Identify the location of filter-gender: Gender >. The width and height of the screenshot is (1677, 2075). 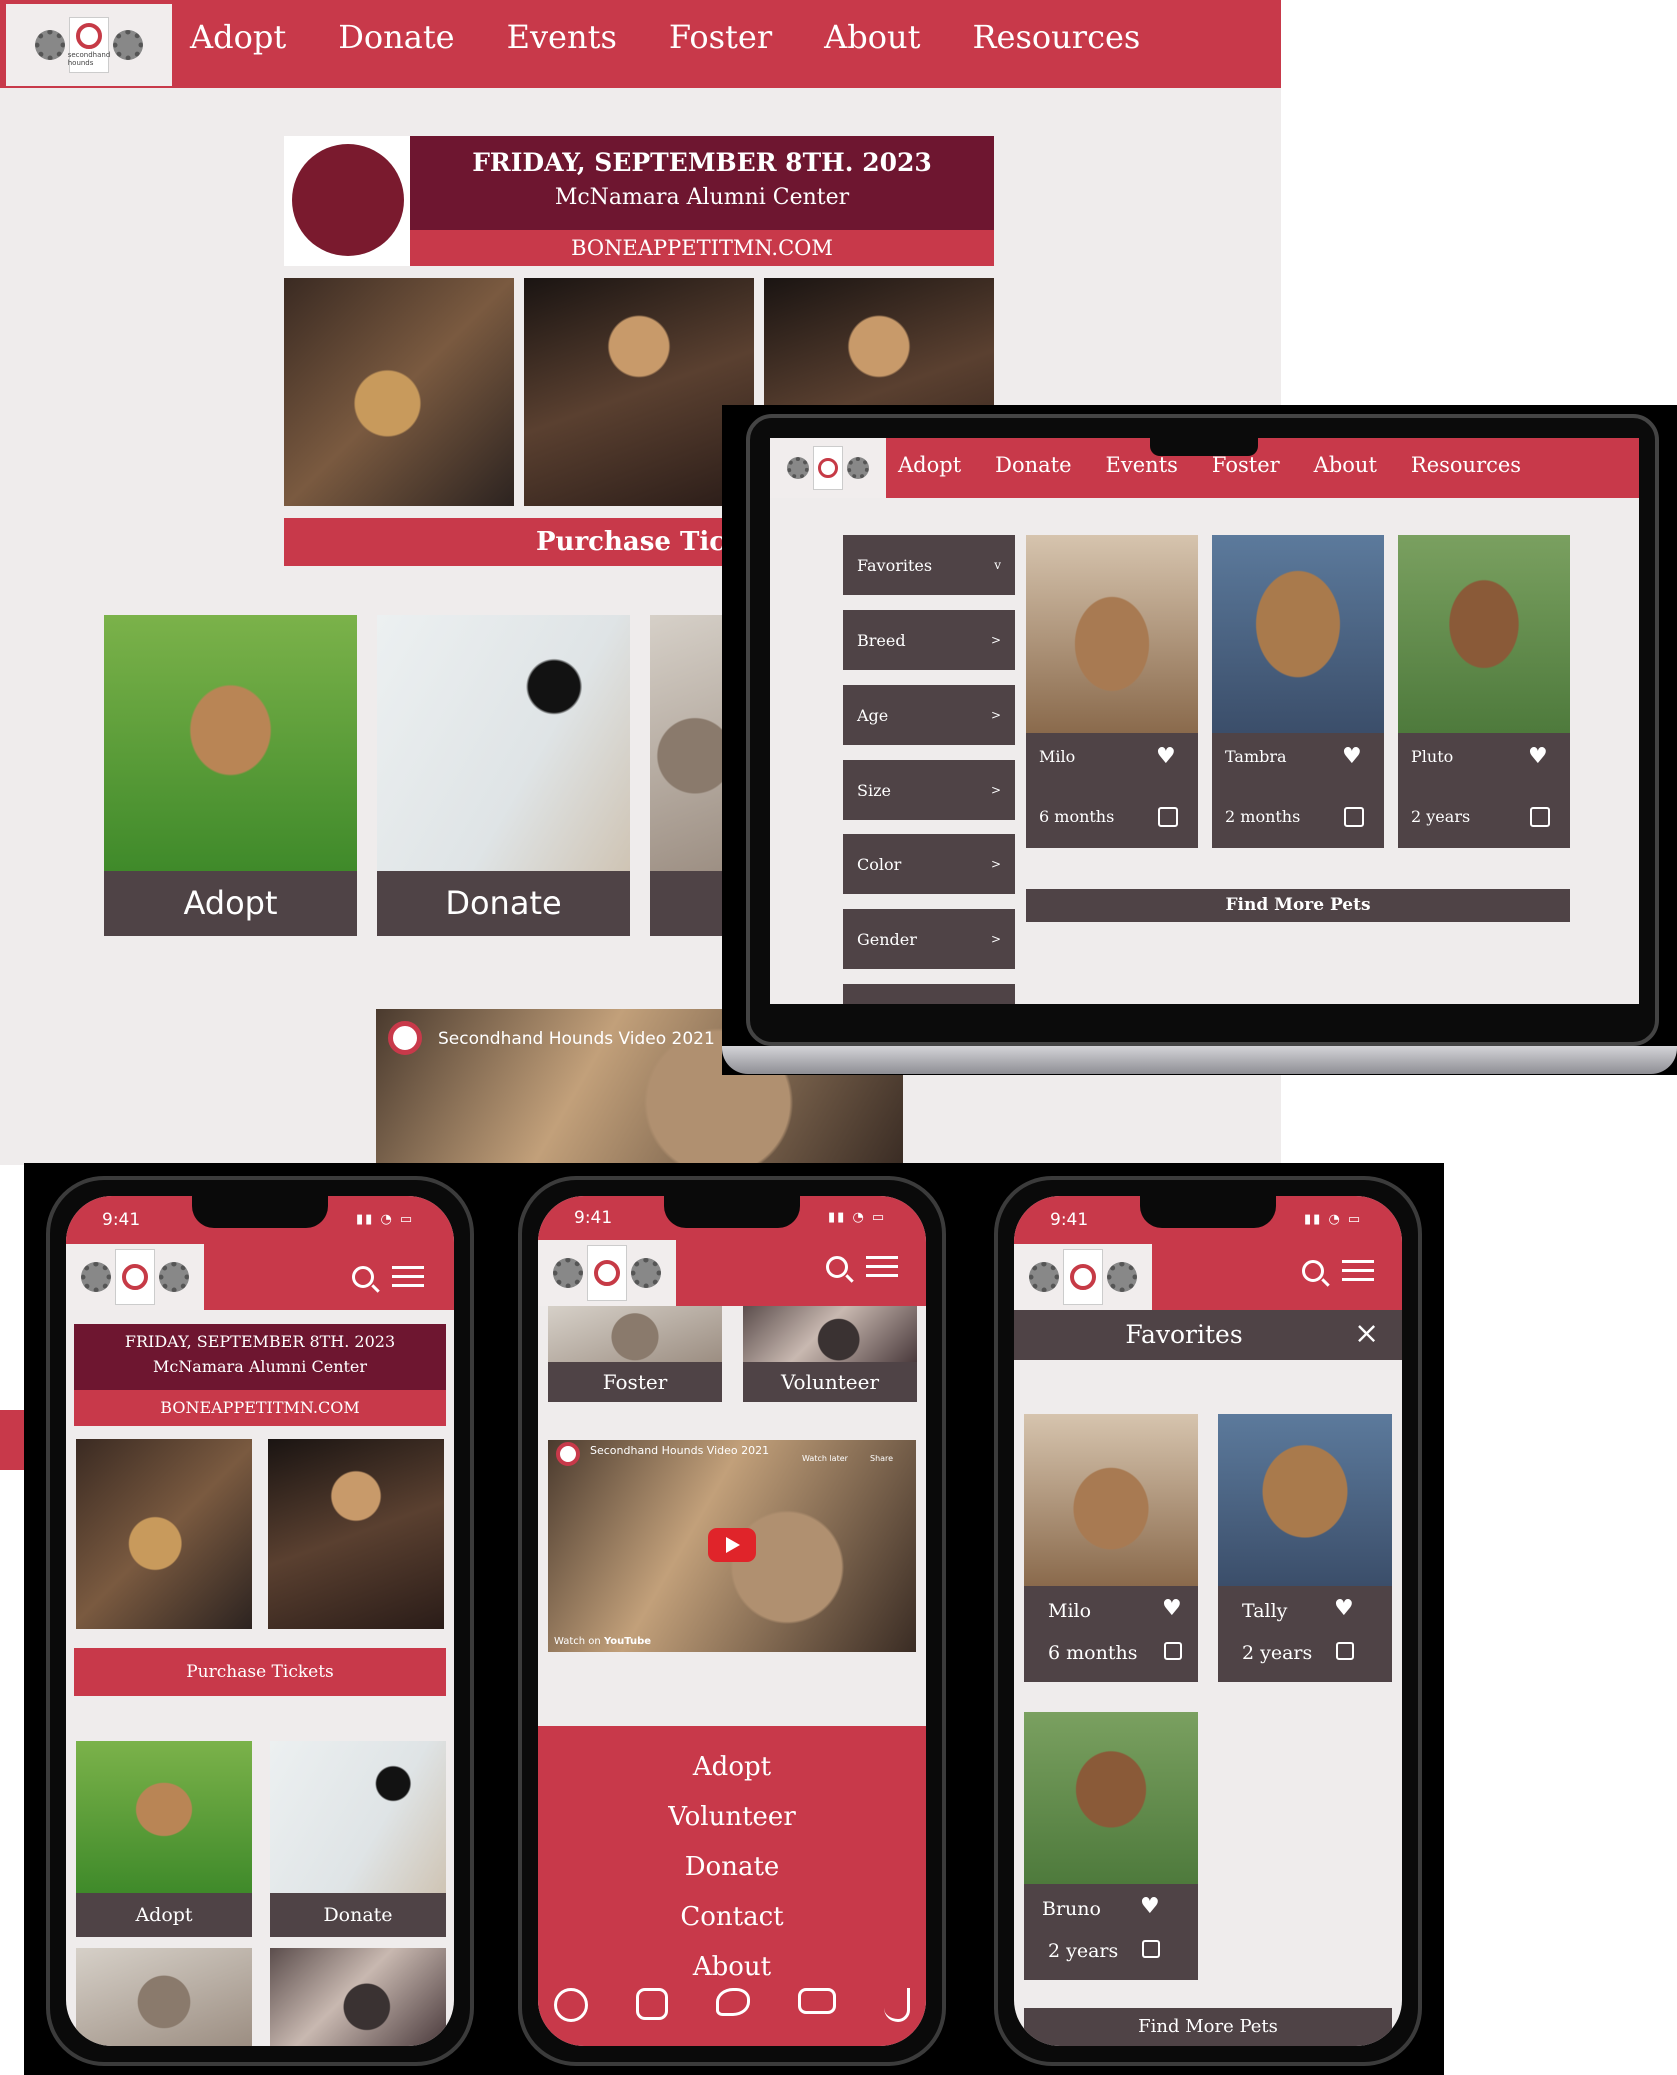
(929, 939).